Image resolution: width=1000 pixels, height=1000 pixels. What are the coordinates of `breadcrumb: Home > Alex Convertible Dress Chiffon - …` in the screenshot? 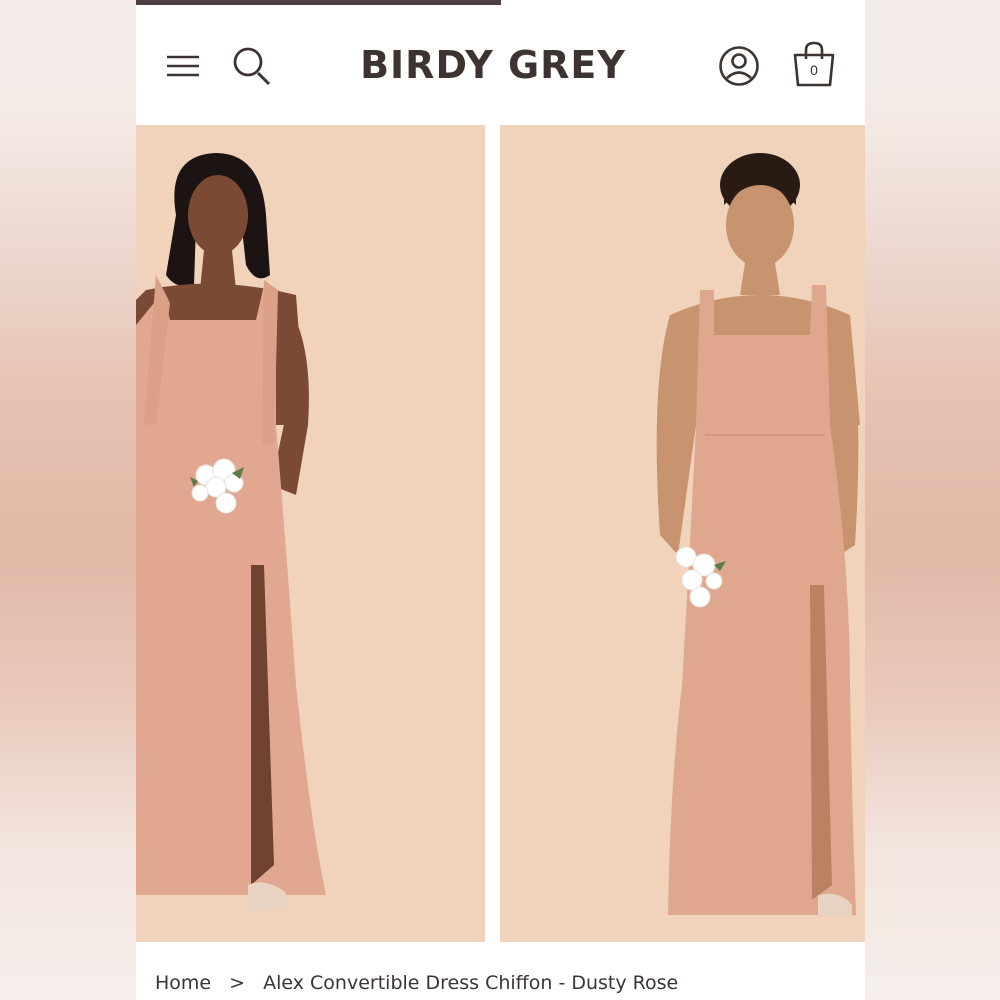 It's located at (422, 983).